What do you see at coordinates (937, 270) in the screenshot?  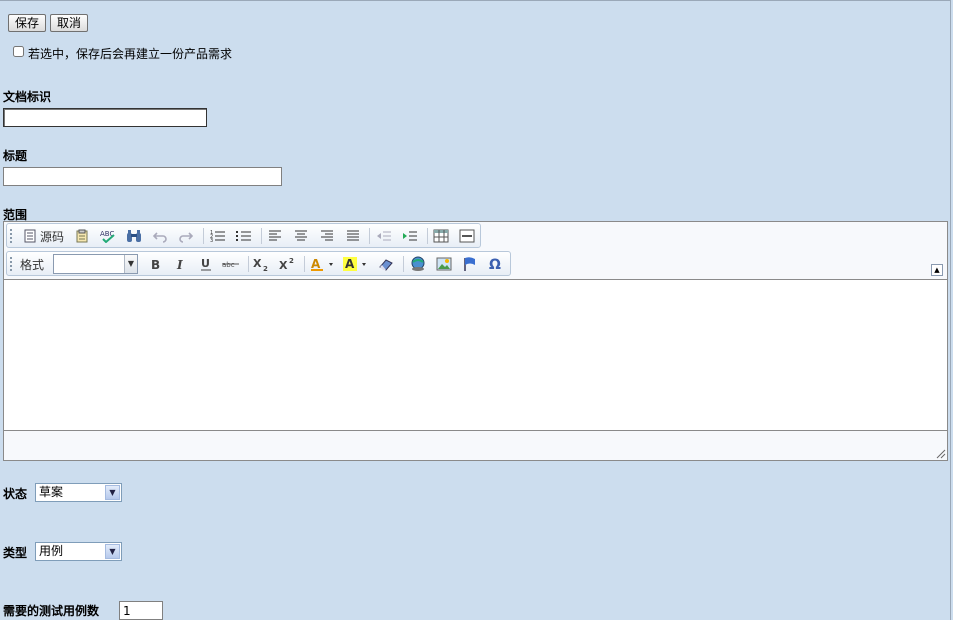 I see `toolbar-collapse-button: ▲` at bounding box center [937, 270].